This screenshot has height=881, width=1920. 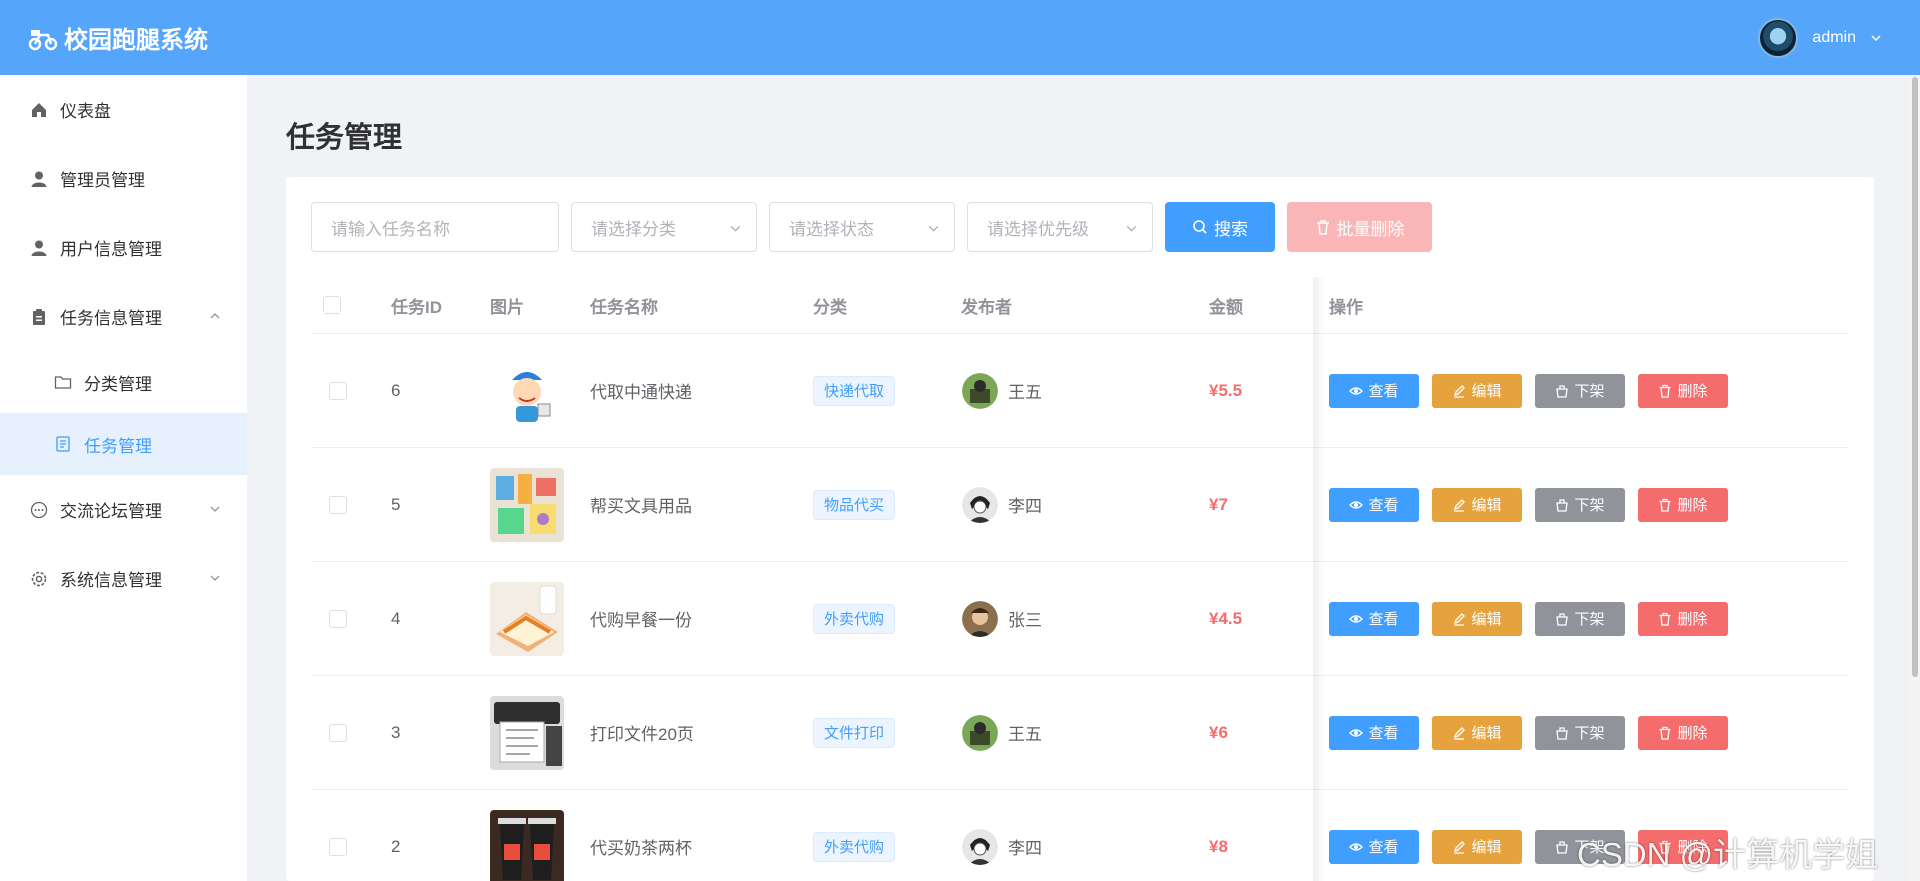 I want to click on sidebar-item-label: 任务管理, so click(x=118, y=446).